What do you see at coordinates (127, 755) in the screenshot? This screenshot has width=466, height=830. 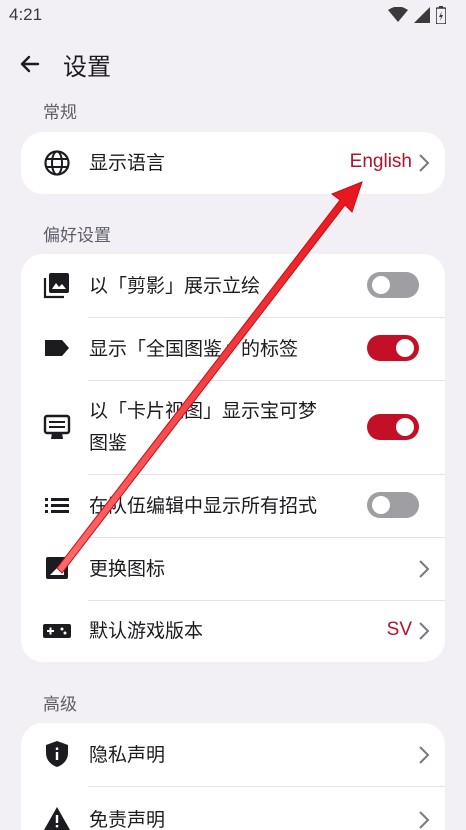 I see `privacy-label: 隐私声明` at bounding box center [127, 755].